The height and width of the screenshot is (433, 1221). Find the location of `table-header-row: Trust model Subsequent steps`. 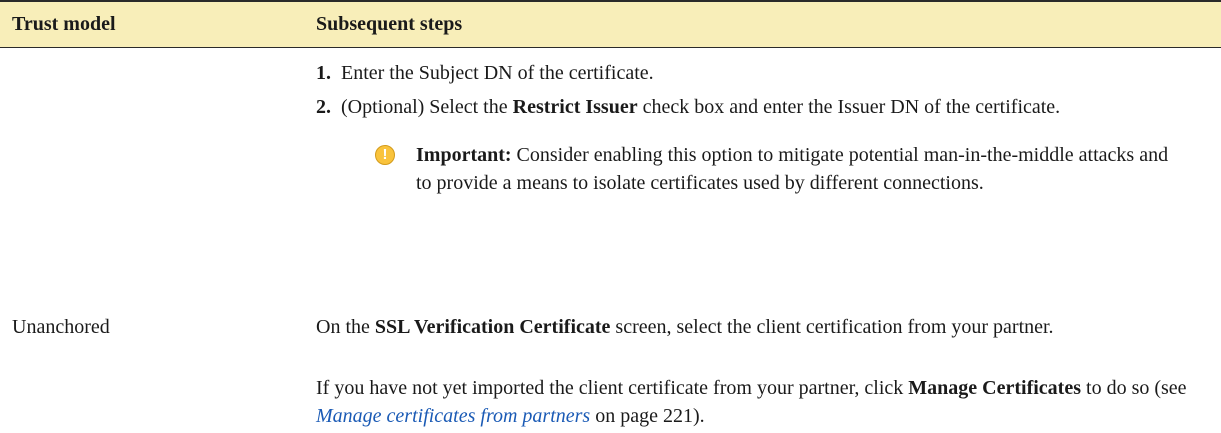

table-header-row: Trust model Subsequent steps is located at coordinates (610, 24).